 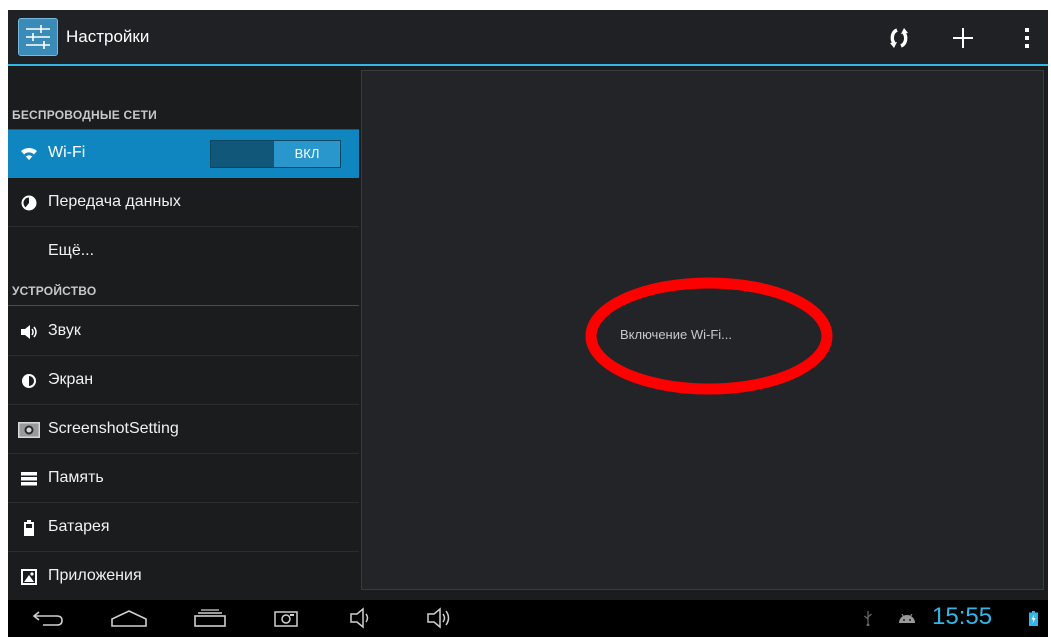 What do you see at coordinates (29, 332) in the screenshot?
I see `volume-icon` at bounding box center [29, 332].